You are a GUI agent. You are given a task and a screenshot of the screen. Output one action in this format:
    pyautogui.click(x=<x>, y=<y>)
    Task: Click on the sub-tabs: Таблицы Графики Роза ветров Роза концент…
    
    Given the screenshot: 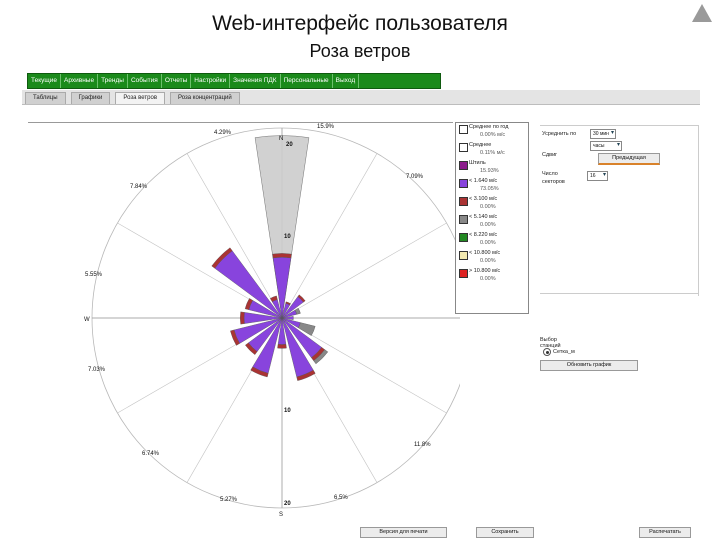 What is the action you would take?
    pyautogui.click(x=361, y=97)
    